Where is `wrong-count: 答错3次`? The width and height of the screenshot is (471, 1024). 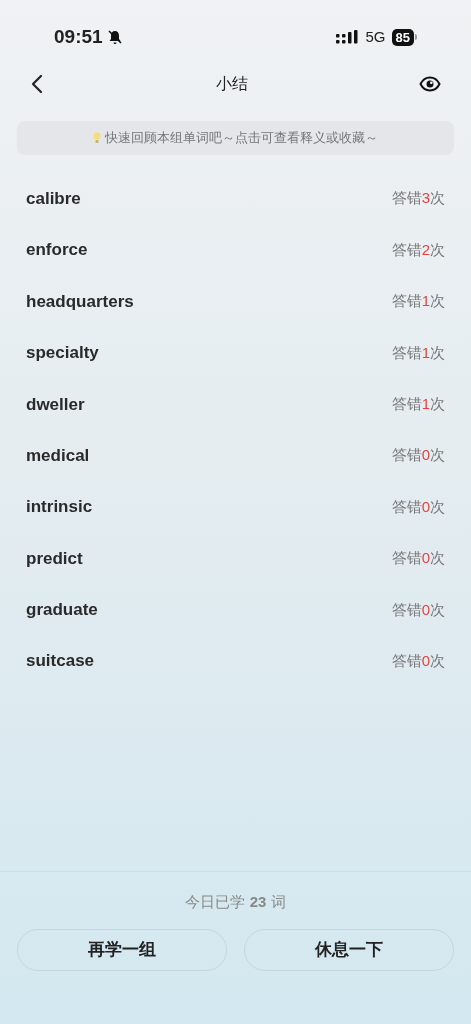
wrong-count: 答错3次 is located at coordinates (418, 198).